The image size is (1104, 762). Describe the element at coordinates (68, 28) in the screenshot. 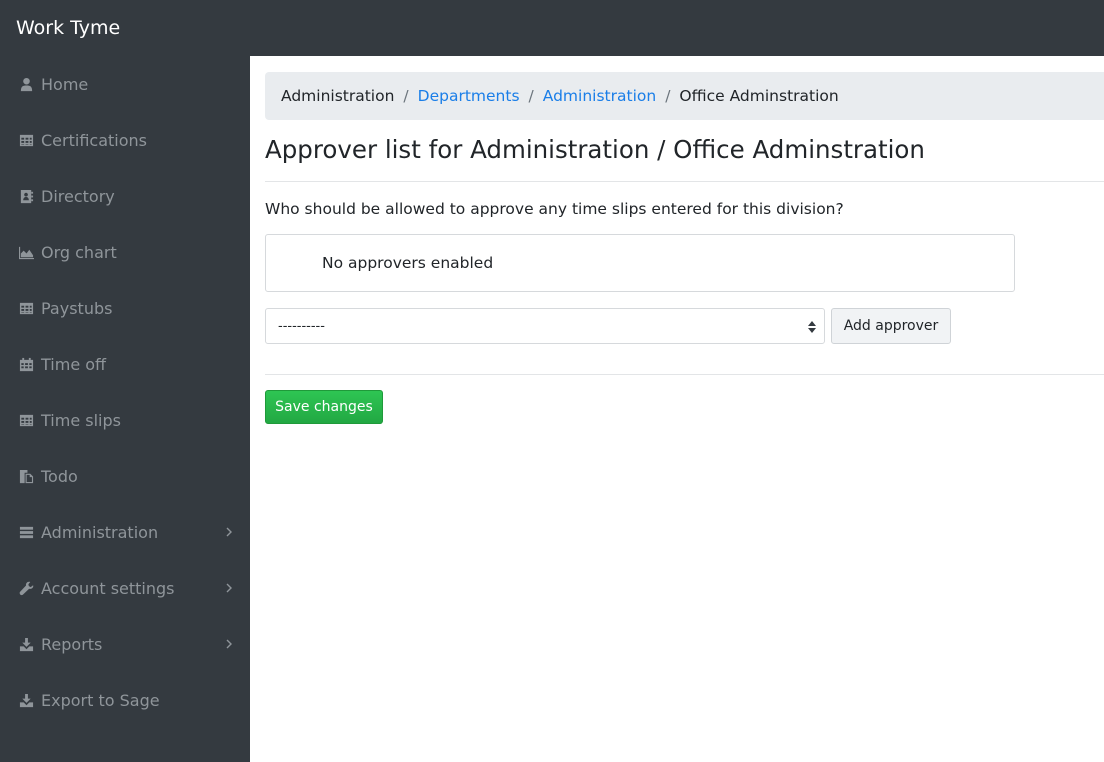

I see `app-brand: Work Tyme` at that location.